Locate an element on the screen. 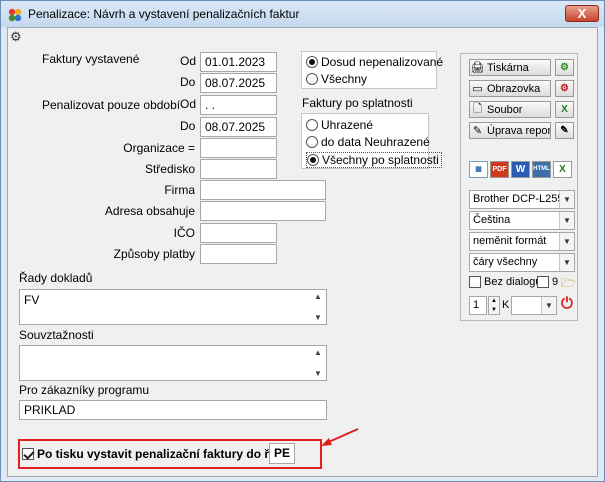  issue-series-input: PE is located at coordinates (282, 453).